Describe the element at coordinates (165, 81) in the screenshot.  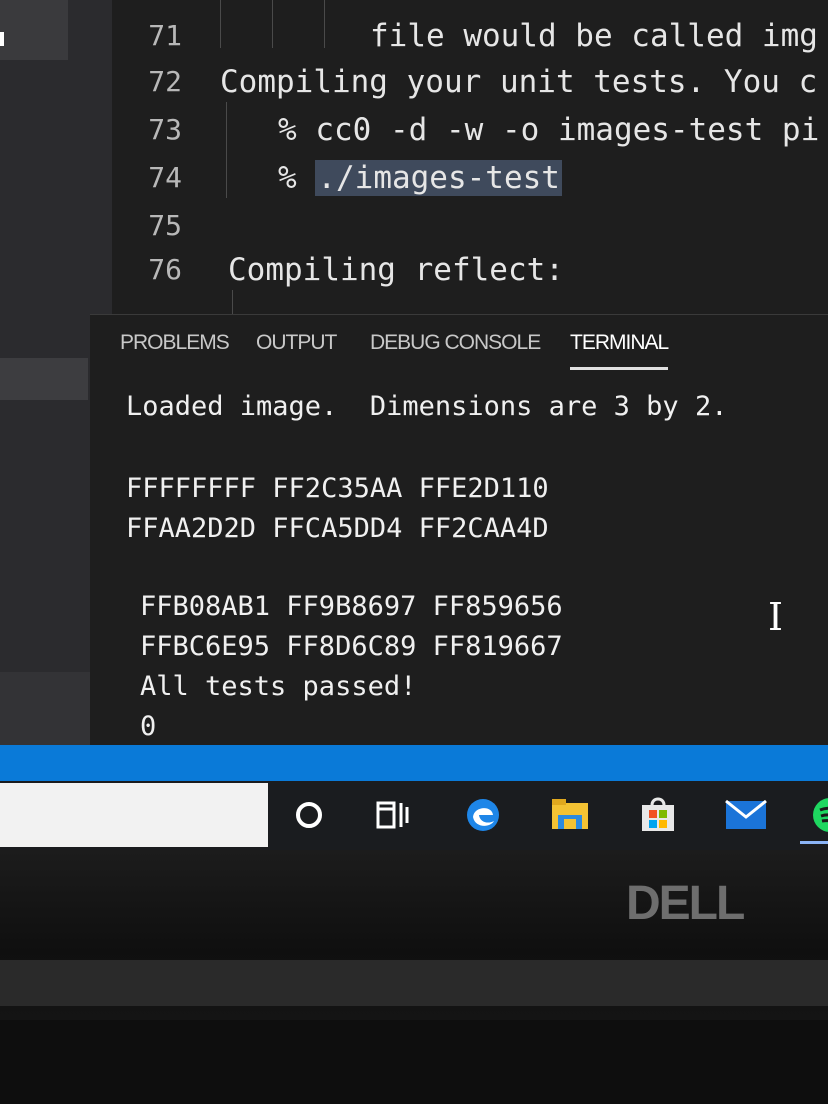
I see `line-number: 72` at that location.